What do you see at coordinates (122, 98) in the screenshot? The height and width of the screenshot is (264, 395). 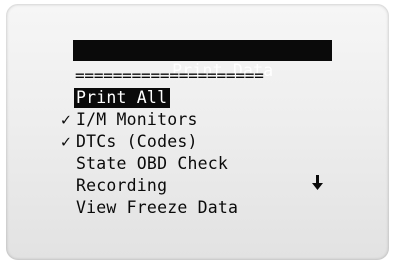 I see `menu-item-label: Print All` at bounding box center [122, 98].